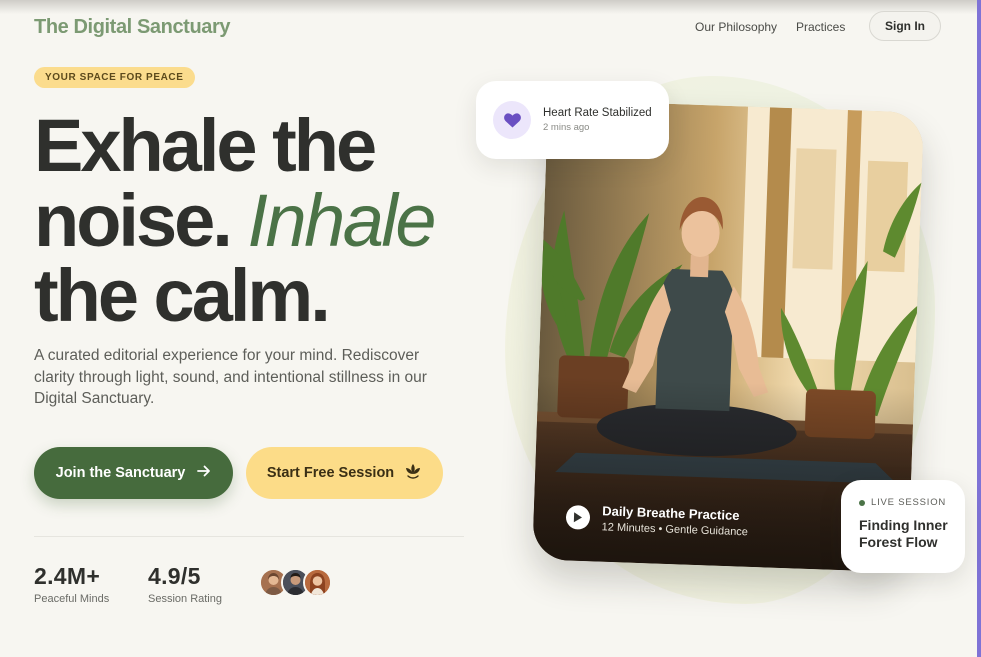 The height and width of the screenshot is (657, 981). What do you see at coordinates (205, 145) in the screenshot?
I see `headline-line-1: Exhale the` at bounding box center [205, 145].